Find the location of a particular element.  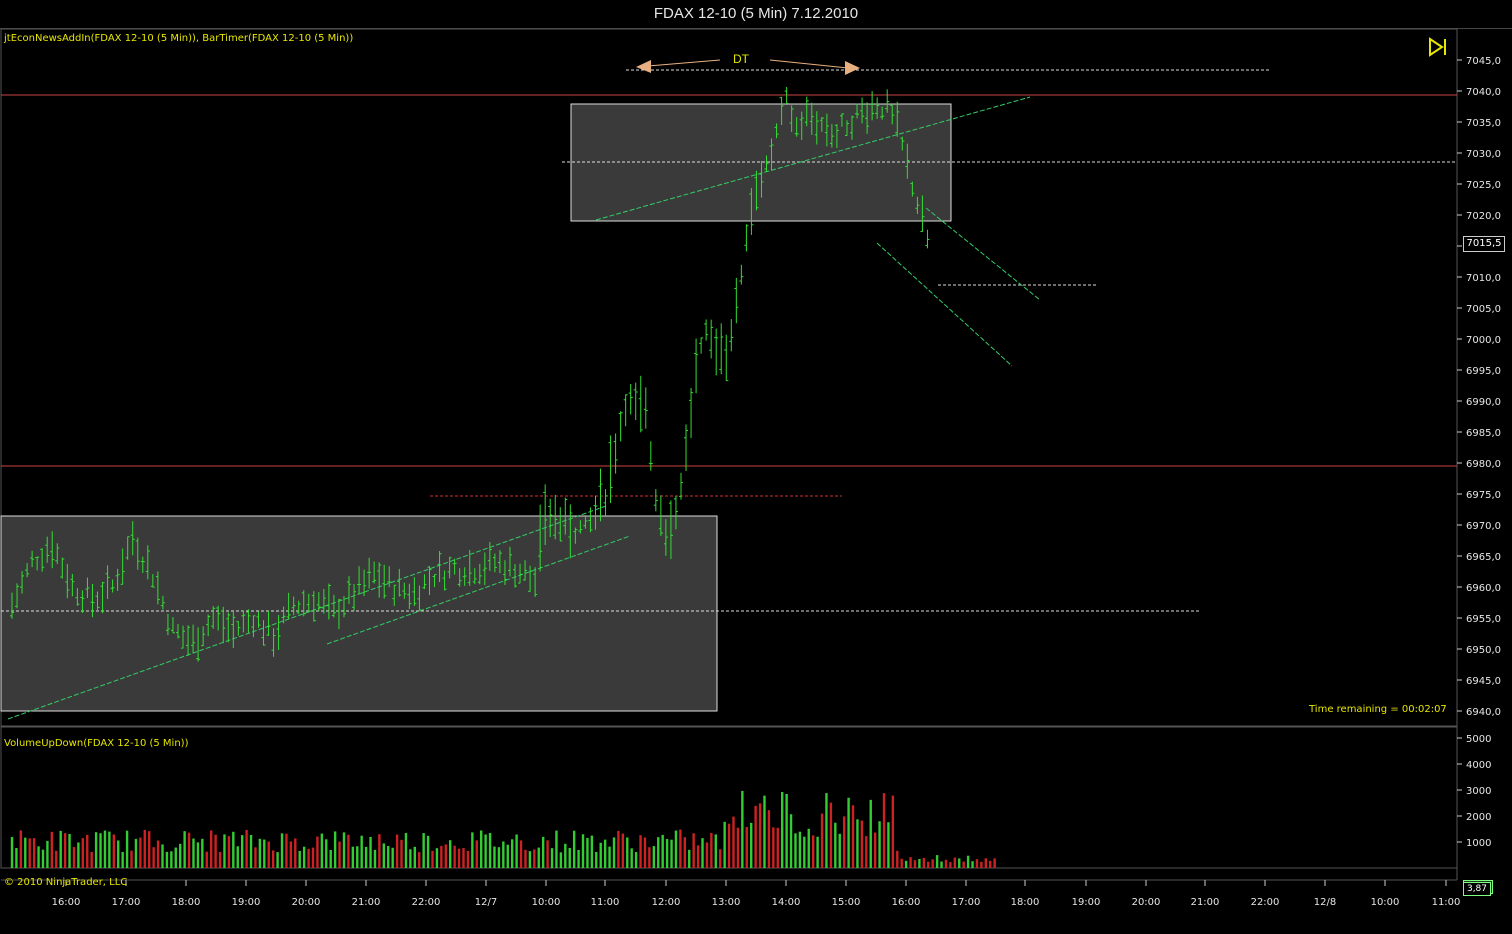

time-tick-label: 12:00 is located at coordinates (666, 902).